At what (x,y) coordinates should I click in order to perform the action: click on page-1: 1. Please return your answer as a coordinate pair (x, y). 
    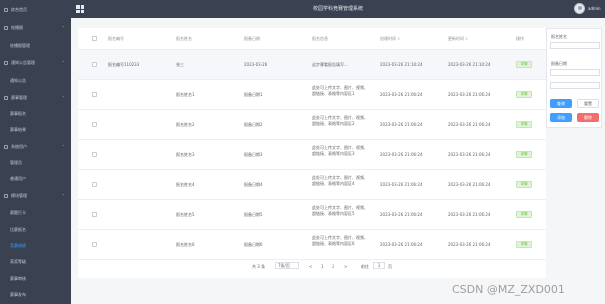
    Looking at the image, I should click on (322, 266).